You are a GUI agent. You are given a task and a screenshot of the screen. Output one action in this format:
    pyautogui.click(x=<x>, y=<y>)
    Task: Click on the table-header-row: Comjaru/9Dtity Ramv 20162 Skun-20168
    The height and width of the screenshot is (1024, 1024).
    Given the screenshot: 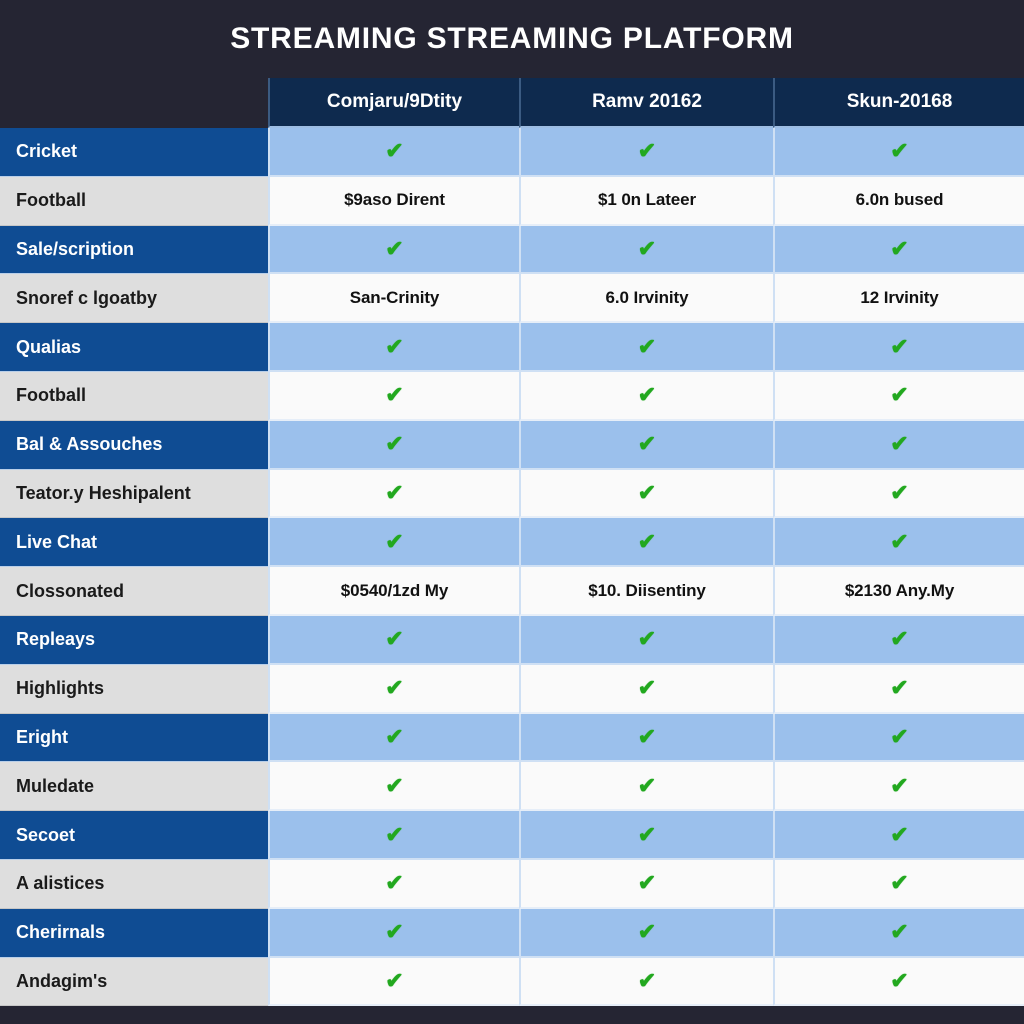 What is the action you would take?
    pyautogui.click(x=512, y=103)
    